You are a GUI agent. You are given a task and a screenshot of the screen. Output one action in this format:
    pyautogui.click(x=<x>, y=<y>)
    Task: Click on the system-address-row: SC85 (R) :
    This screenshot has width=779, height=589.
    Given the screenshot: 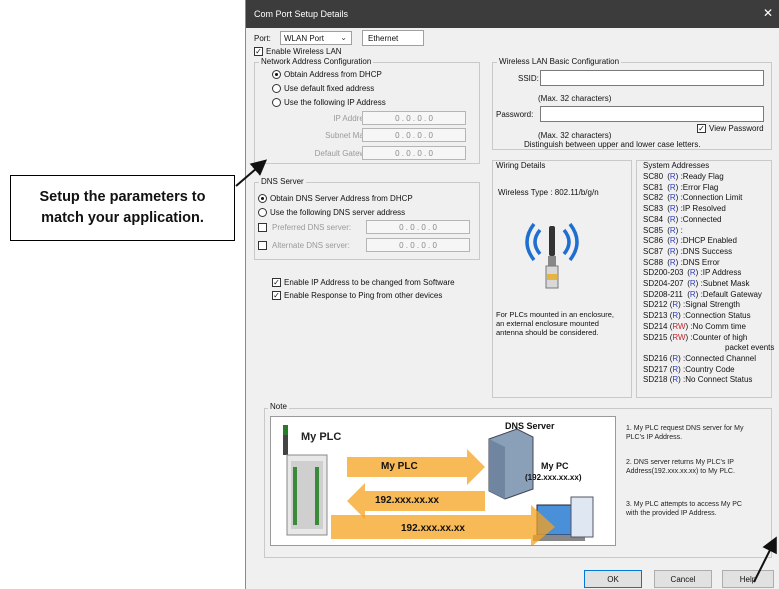 What is the action you would take?
    pyautogui.click(x=663, y=230)
    